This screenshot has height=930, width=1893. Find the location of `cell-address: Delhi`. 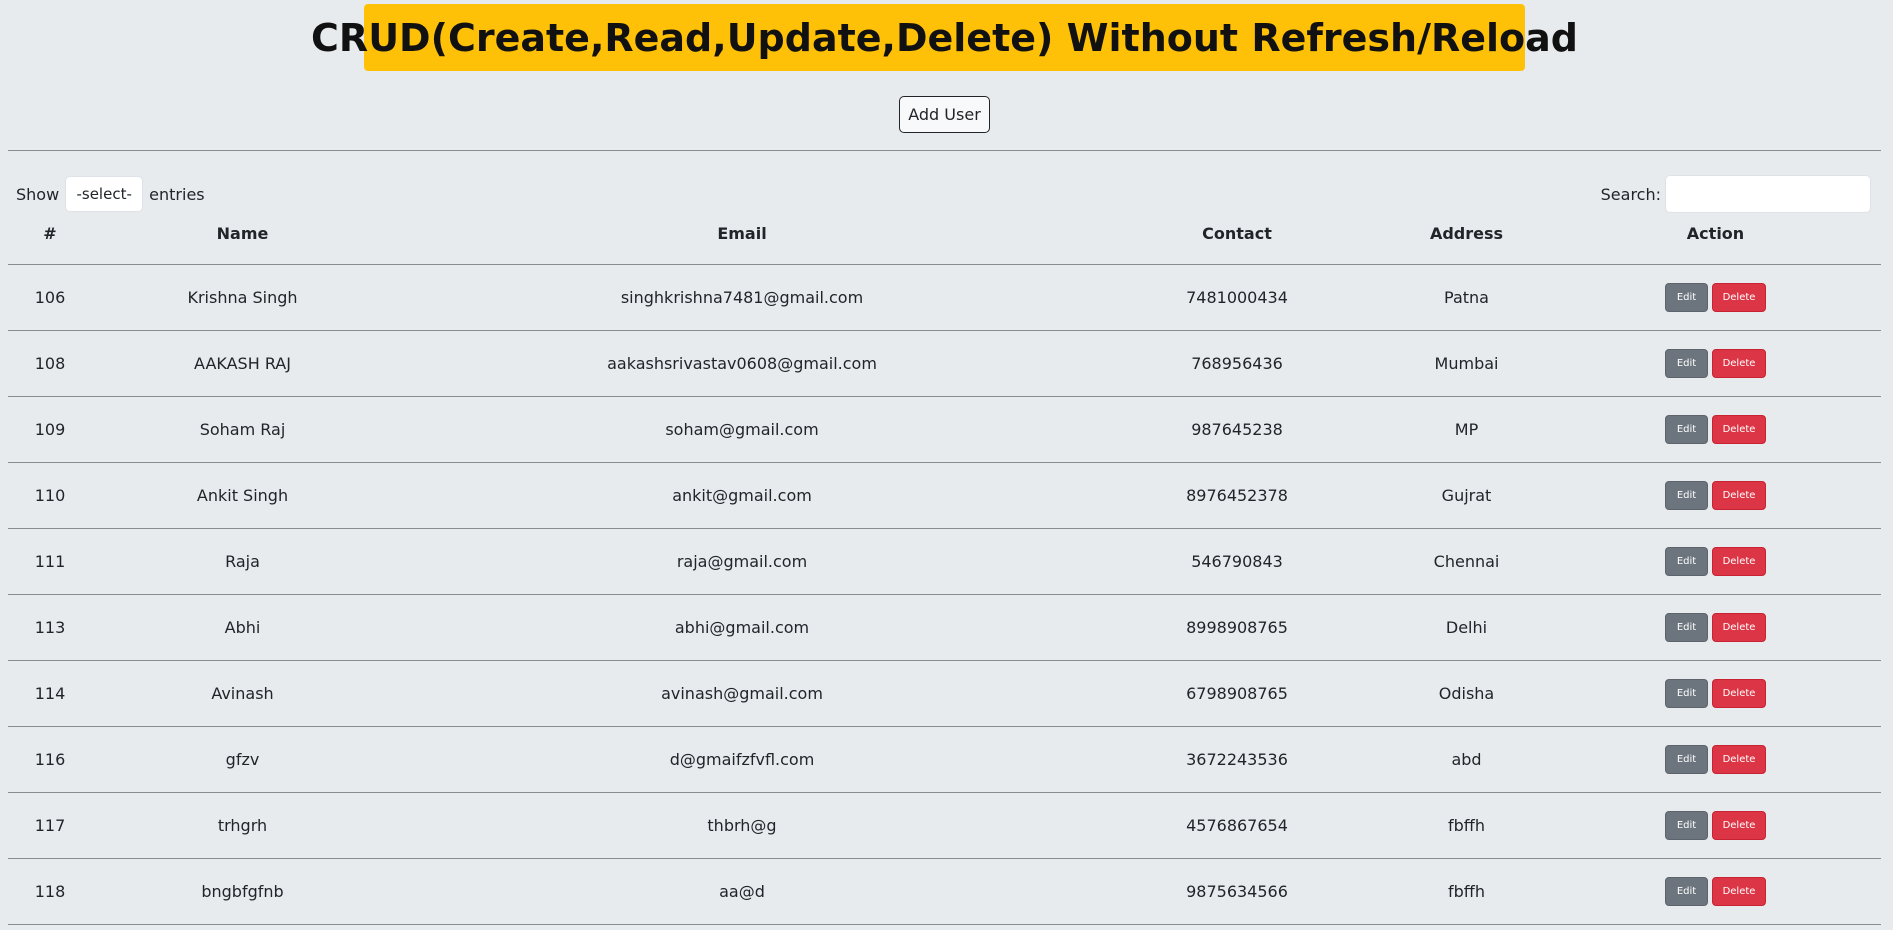

cell-address: Delhi is located at coordinates (1466, 627).